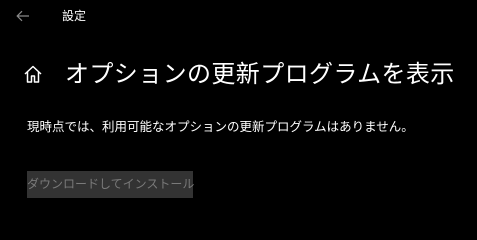 Image resolution: width=477 pixels, height=240 pixels. I want to click on back-button, so click(23, 16).